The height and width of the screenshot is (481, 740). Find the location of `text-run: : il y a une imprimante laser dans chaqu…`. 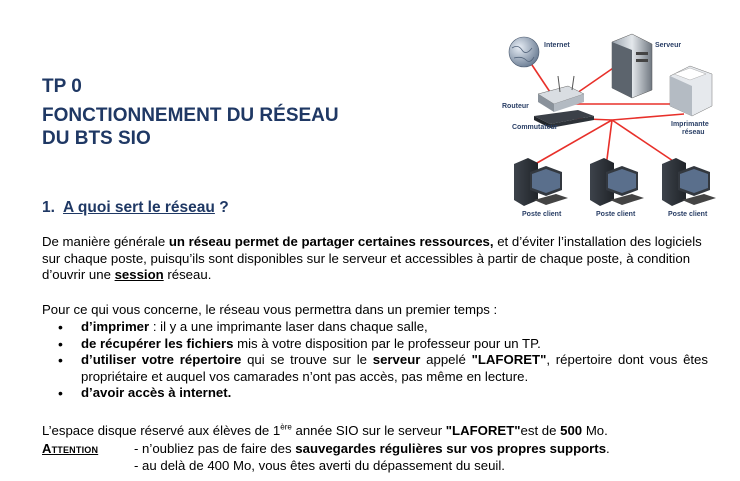

text-run: : il y a une imprimante laser dans chaqu… is located at coordinates (288, 326).